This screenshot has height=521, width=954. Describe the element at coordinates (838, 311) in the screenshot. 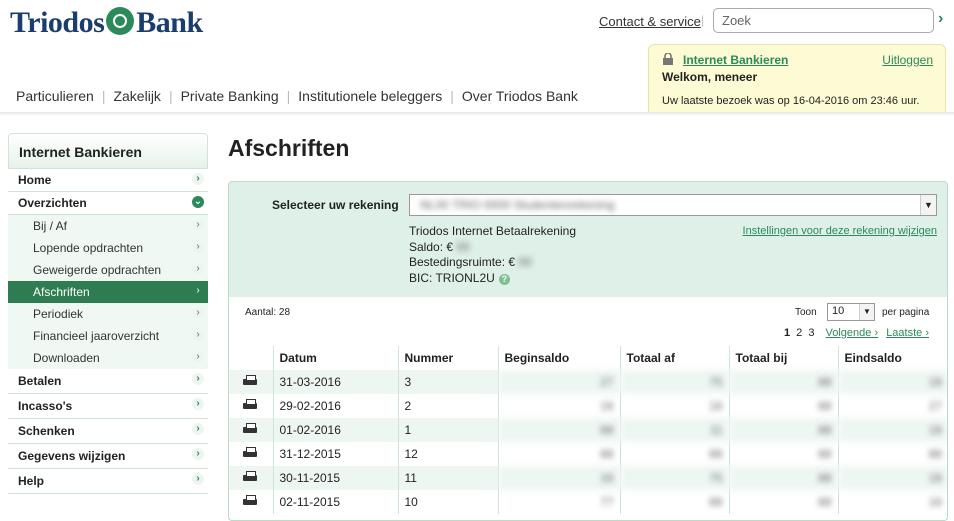

I see `per-page-value: 10` at that location.